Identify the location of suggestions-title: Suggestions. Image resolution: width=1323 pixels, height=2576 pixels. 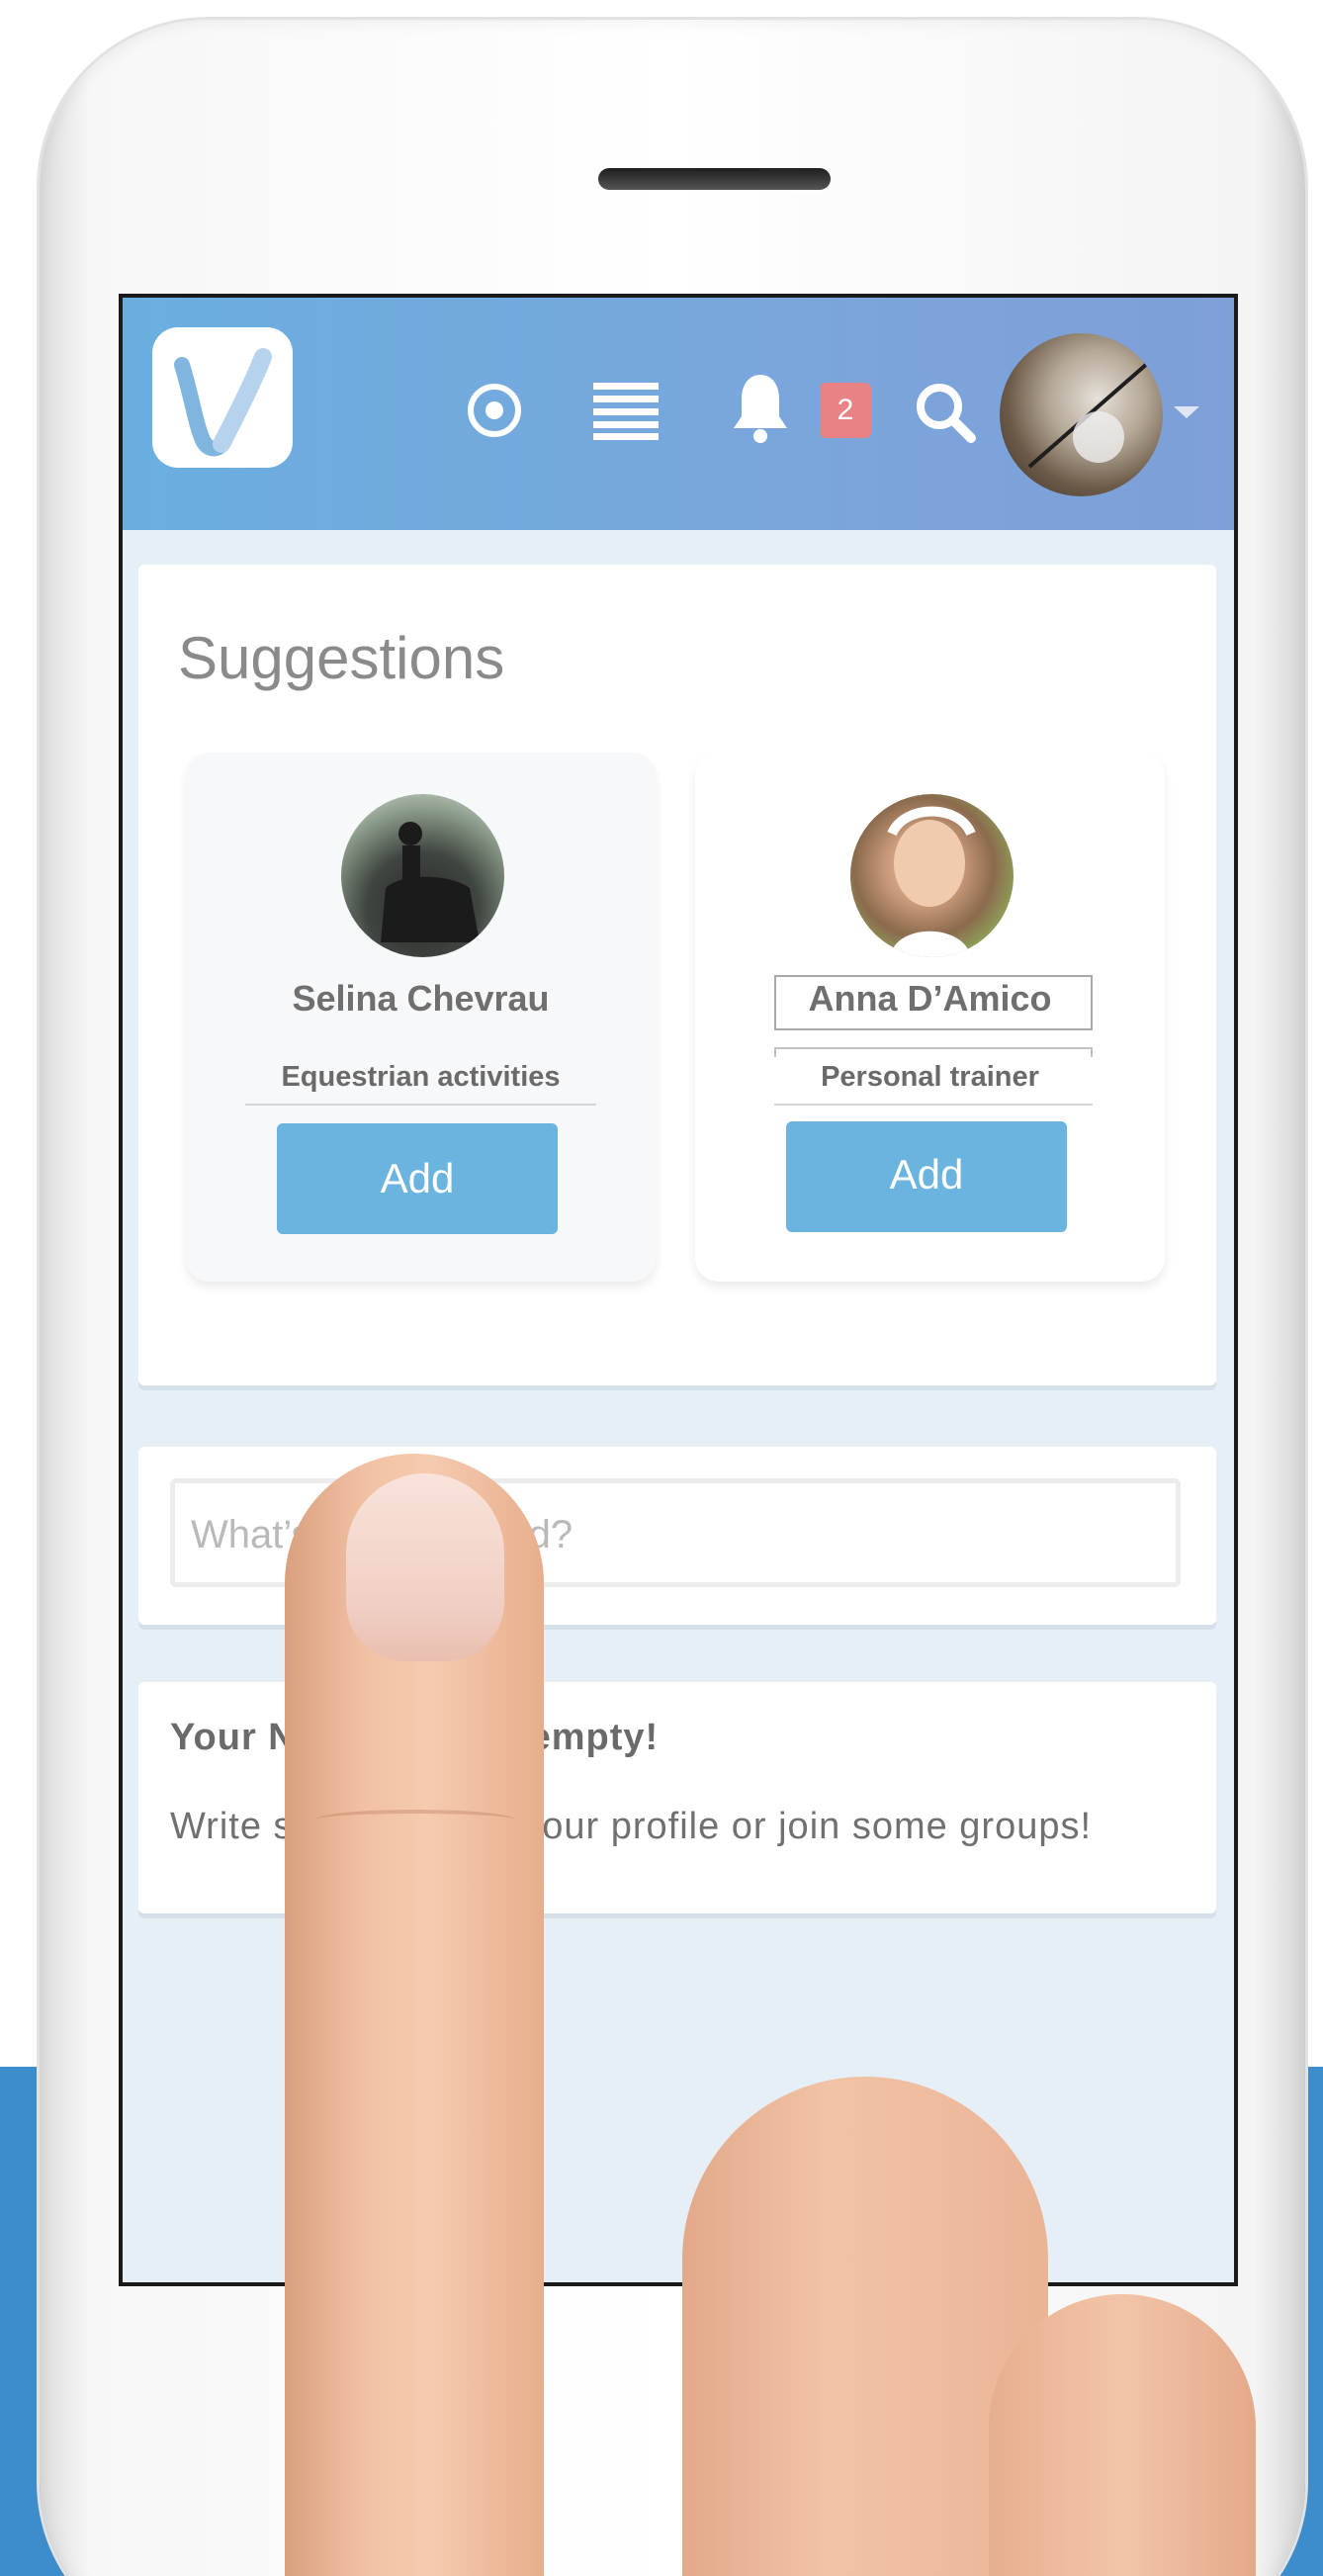
(341, 658).